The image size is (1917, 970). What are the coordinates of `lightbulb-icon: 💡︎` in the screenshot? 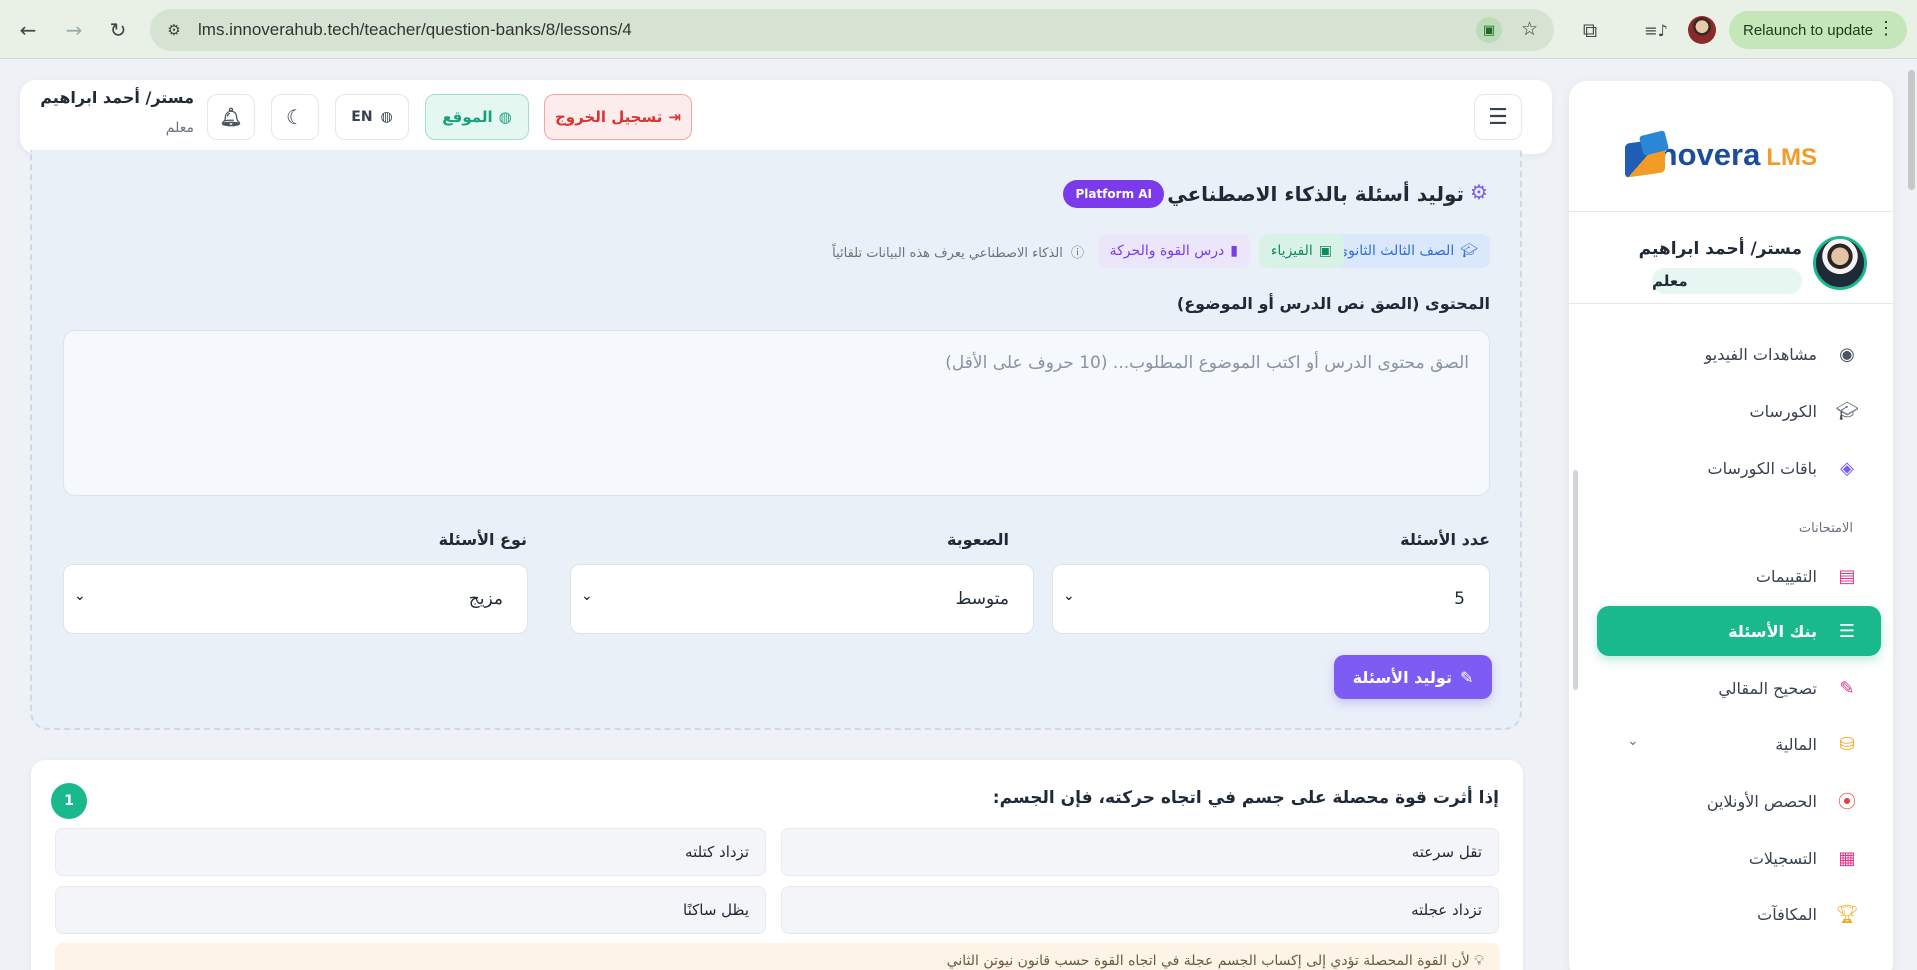 It's located at (1479, 961).